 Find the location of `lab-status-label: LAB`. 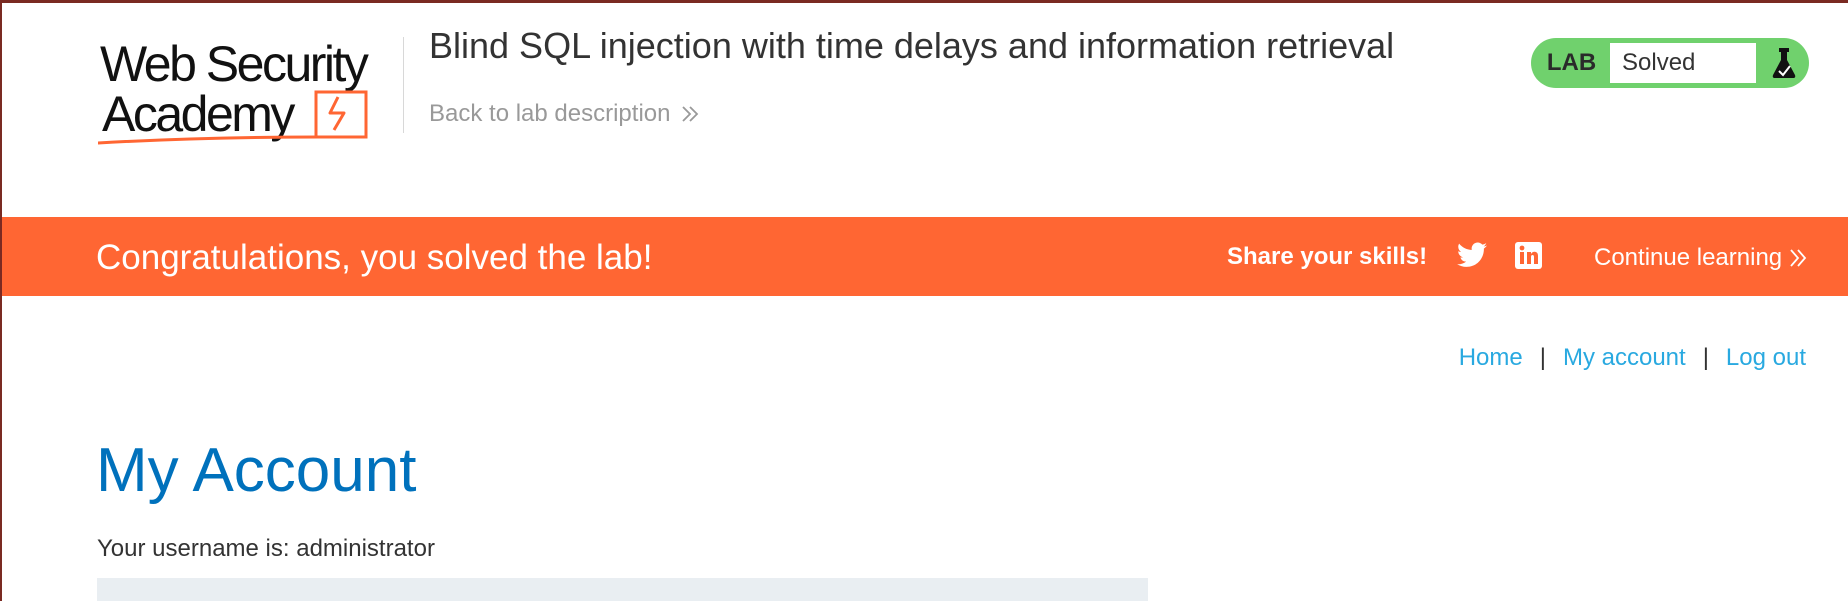

lab-status-label: LAB is located at coordinates (1571, 62).